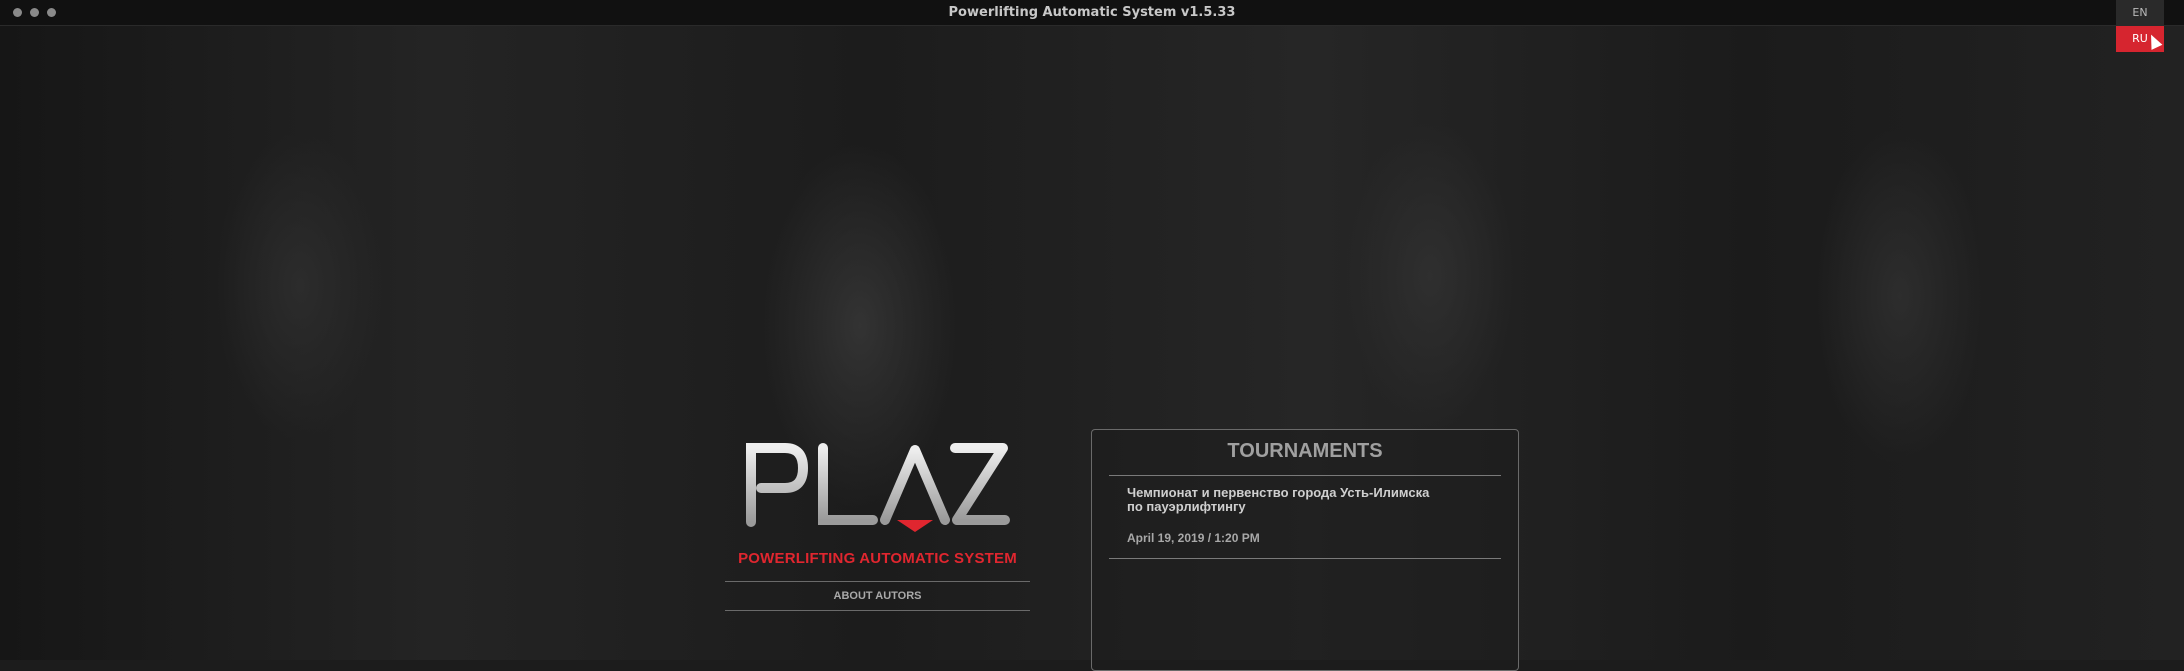  I want to click on window-title: Powerlifting Automatic System v1.5.33, so click(1092, 12).